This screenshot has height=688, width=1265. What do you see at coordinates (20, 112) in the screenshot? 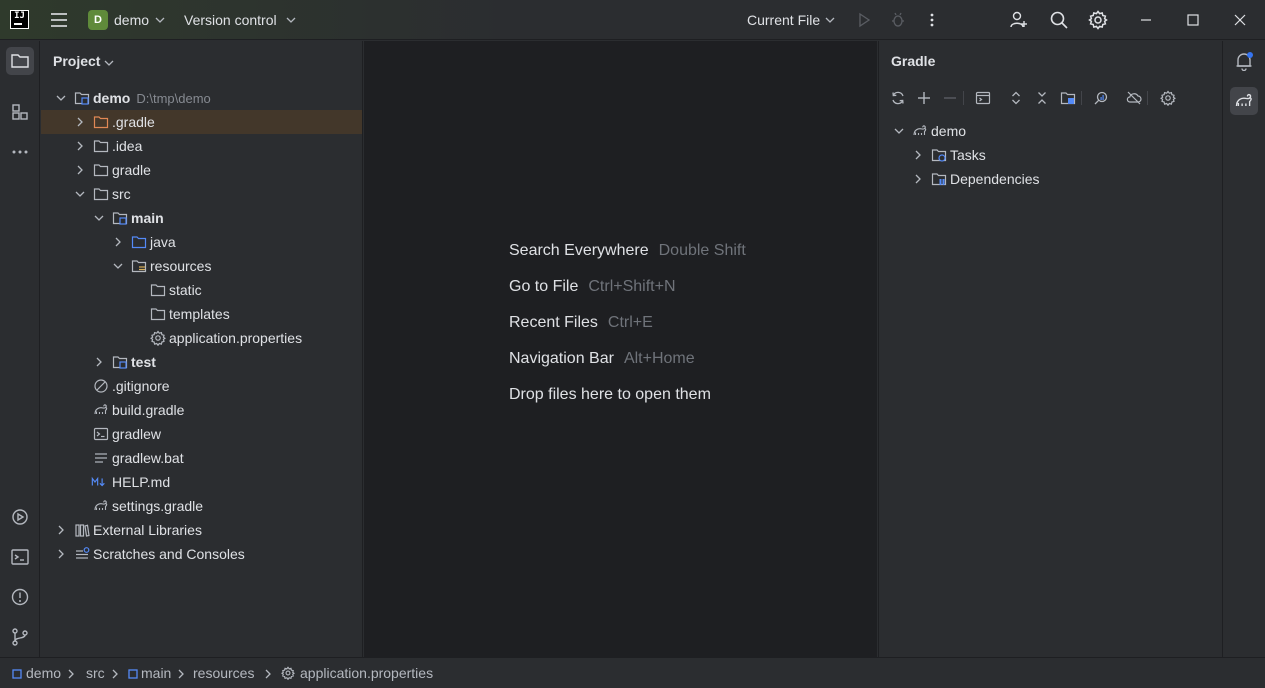
I see `structure-tool-icon` at bounding box center [20, 112].